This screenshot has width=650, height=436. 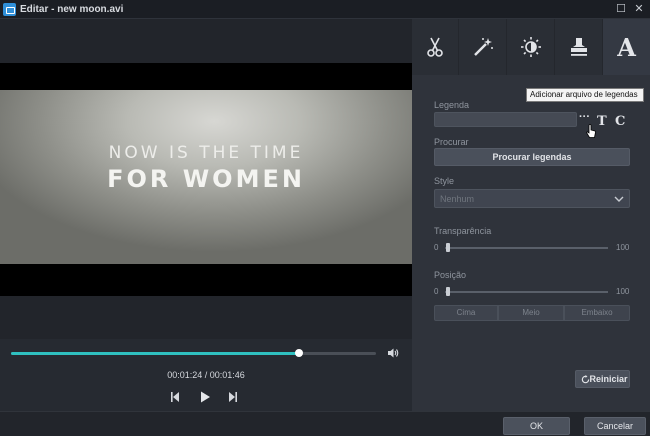 What do you see at coordinates (639, 9) in the screenshot?
I see `close-button: ✕` at bounding box center [639, 9].